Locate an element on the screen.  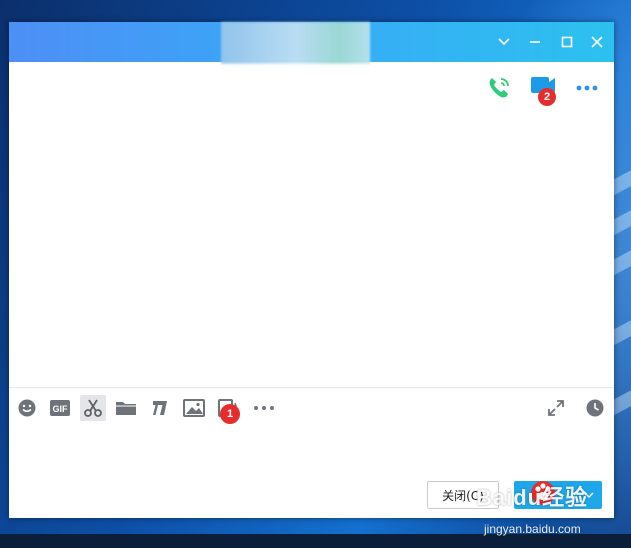
phone-call-icon is located at coordinates (499, 88).